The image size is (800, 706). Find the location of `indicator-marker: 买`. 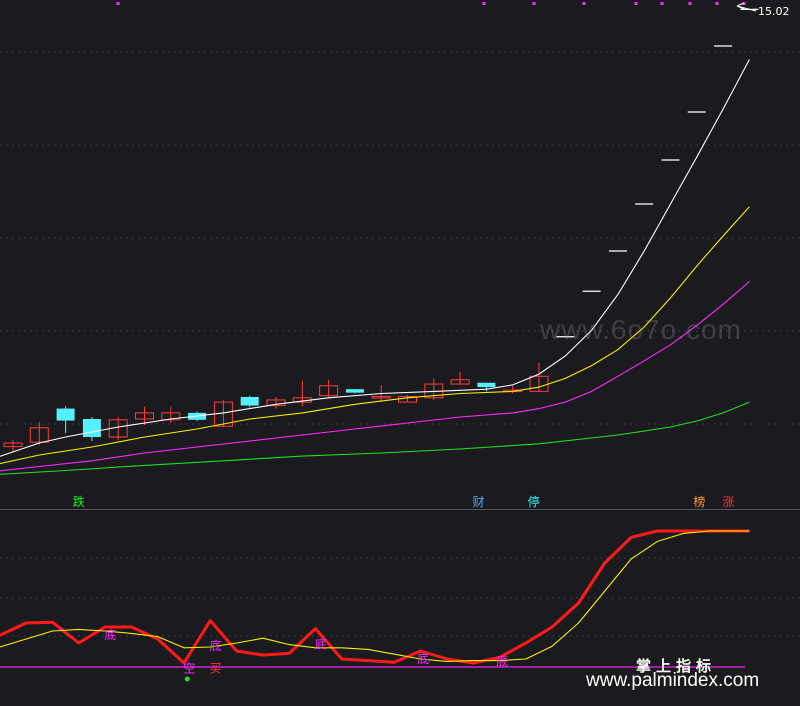

indicator-marker: 买 is located at coordinates (216, 669).